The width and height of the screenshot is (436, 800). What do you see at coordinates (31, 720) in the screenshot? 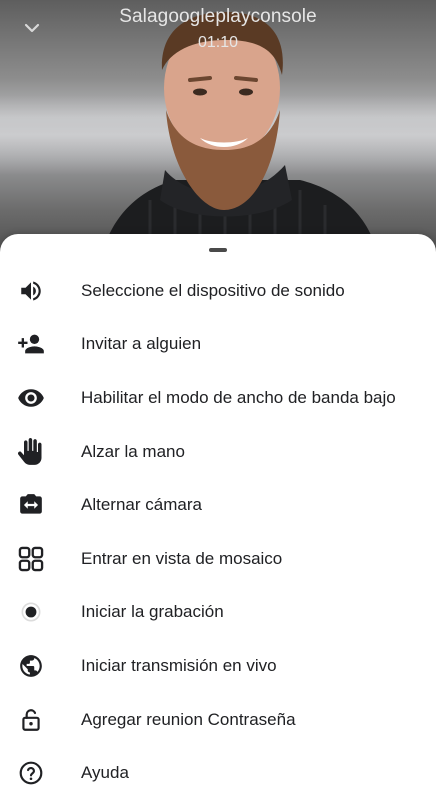
I see `lock-icon` at bounding box center [31, 720].